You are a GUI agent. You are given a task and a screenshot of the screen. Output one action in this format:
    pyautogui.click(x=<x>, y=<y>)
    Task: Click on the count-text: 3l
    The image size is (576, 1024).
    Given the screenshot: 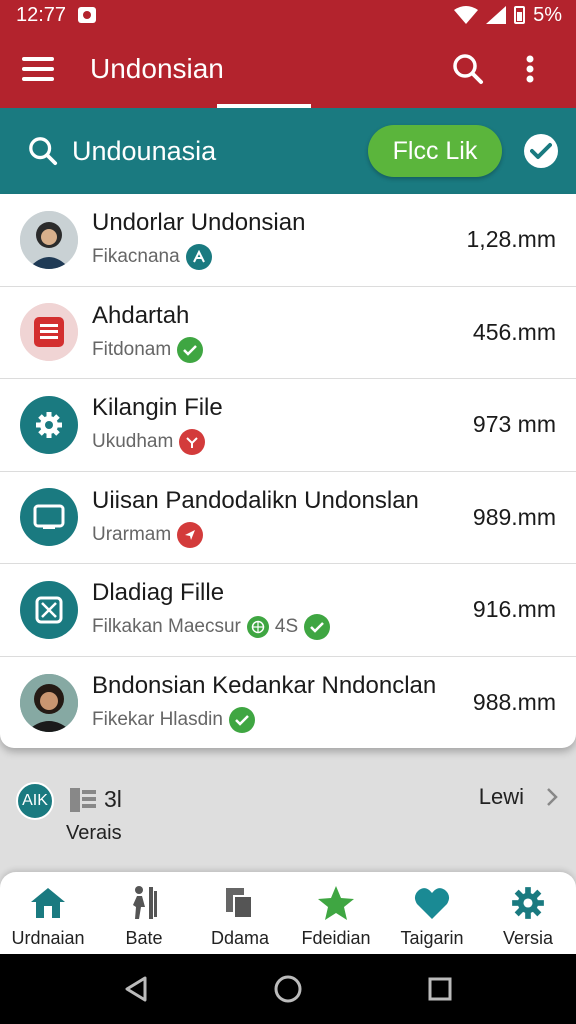 What is the action you would take?
    pyautogui.click(x=113, y=799)
    